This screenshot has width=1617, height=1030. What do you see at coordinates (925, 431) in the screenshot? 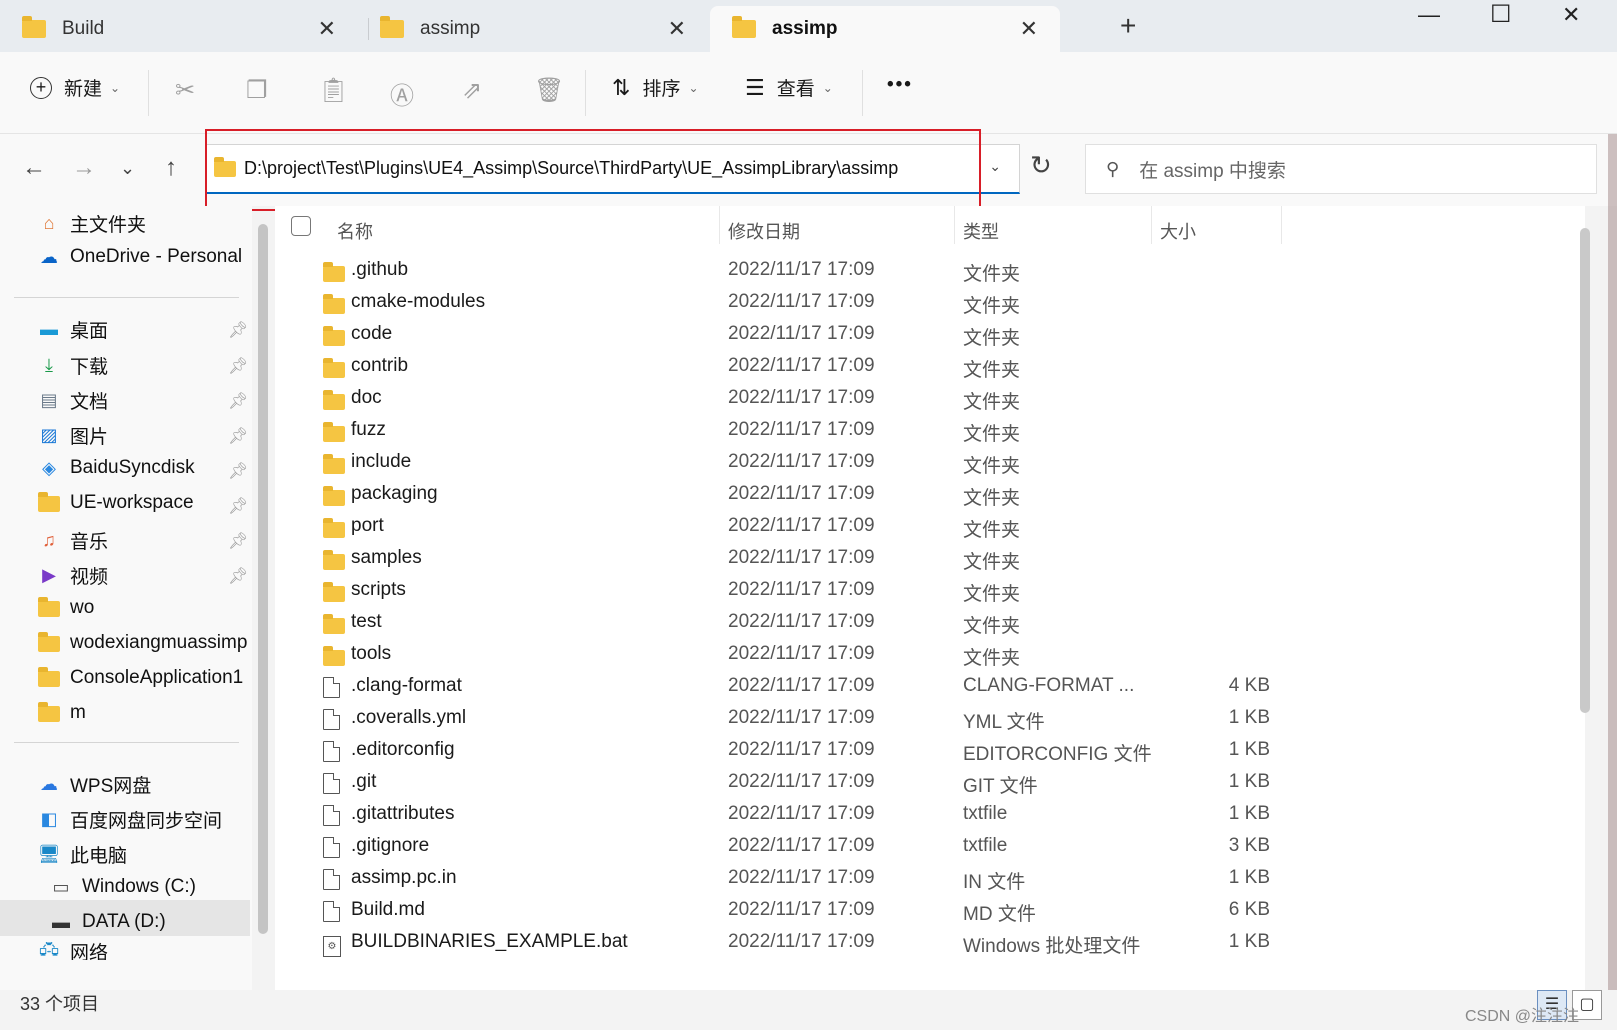
I see `file-row: fuzz 2022/11/17 17:09 文件夹` at bounding box center [925, 431].